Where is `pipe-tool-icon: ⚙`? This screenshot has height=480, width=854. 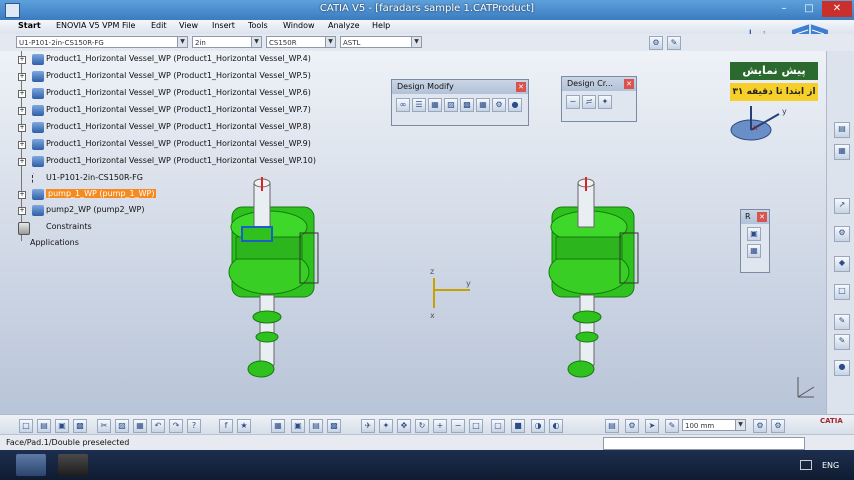
pipe-tool-icon: ⚙ is located at coordinates (656, 43).